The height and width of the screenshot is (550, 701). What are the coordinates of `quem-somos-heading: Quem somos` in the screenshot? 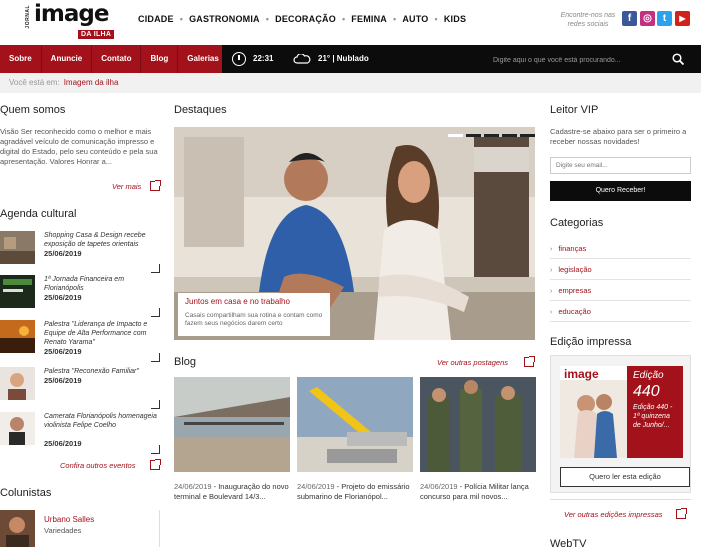 It's located at (33, 110).